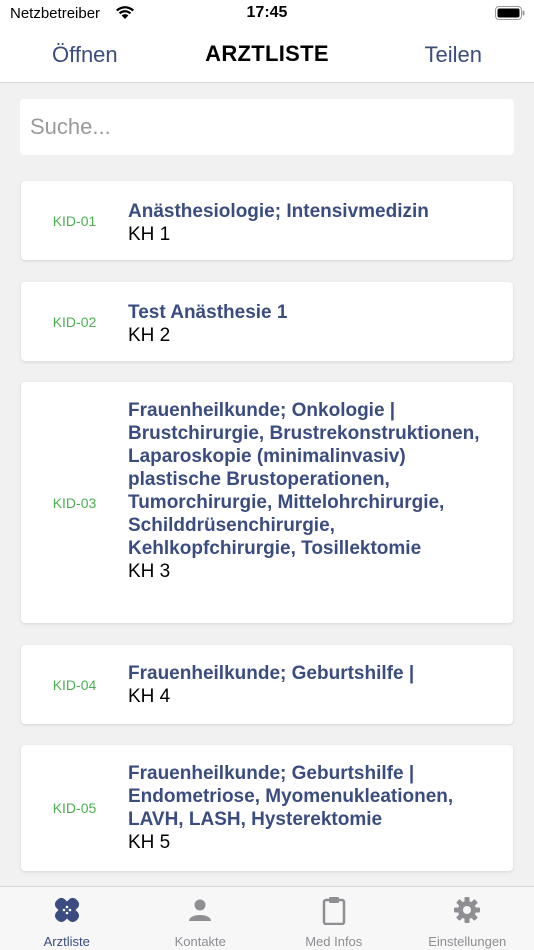 This screenshot has height=950, width=534. What do you see at coordinates (467, 941) in the screenshot?
I see `tab-label: Einstellungen` at bounding box center [467, 941].